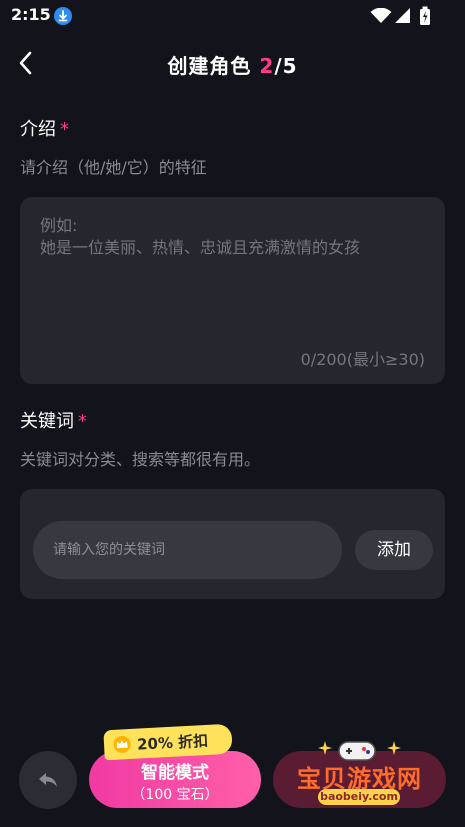 This screenshot has height=827, width=465. What do you see at coordinates (267, 66) in the screenshot?
I see `step-current: 2` at bounding box center [267, 66].